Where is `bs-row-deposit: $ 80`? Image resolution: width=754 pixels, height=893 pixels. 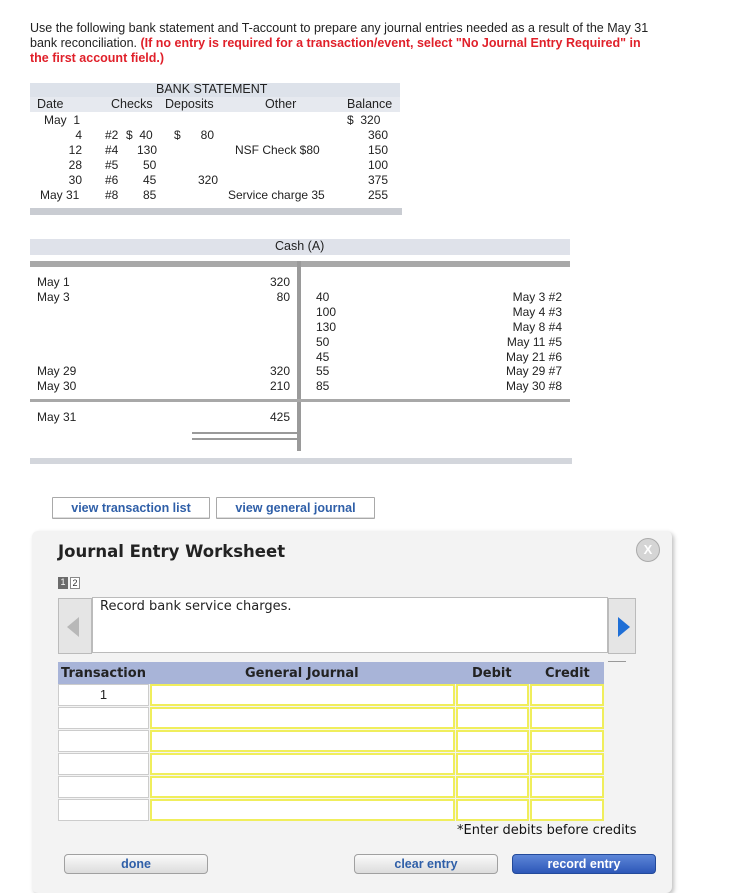 bs-row-deposit: $ 80 is located at coordinates (194, 135).